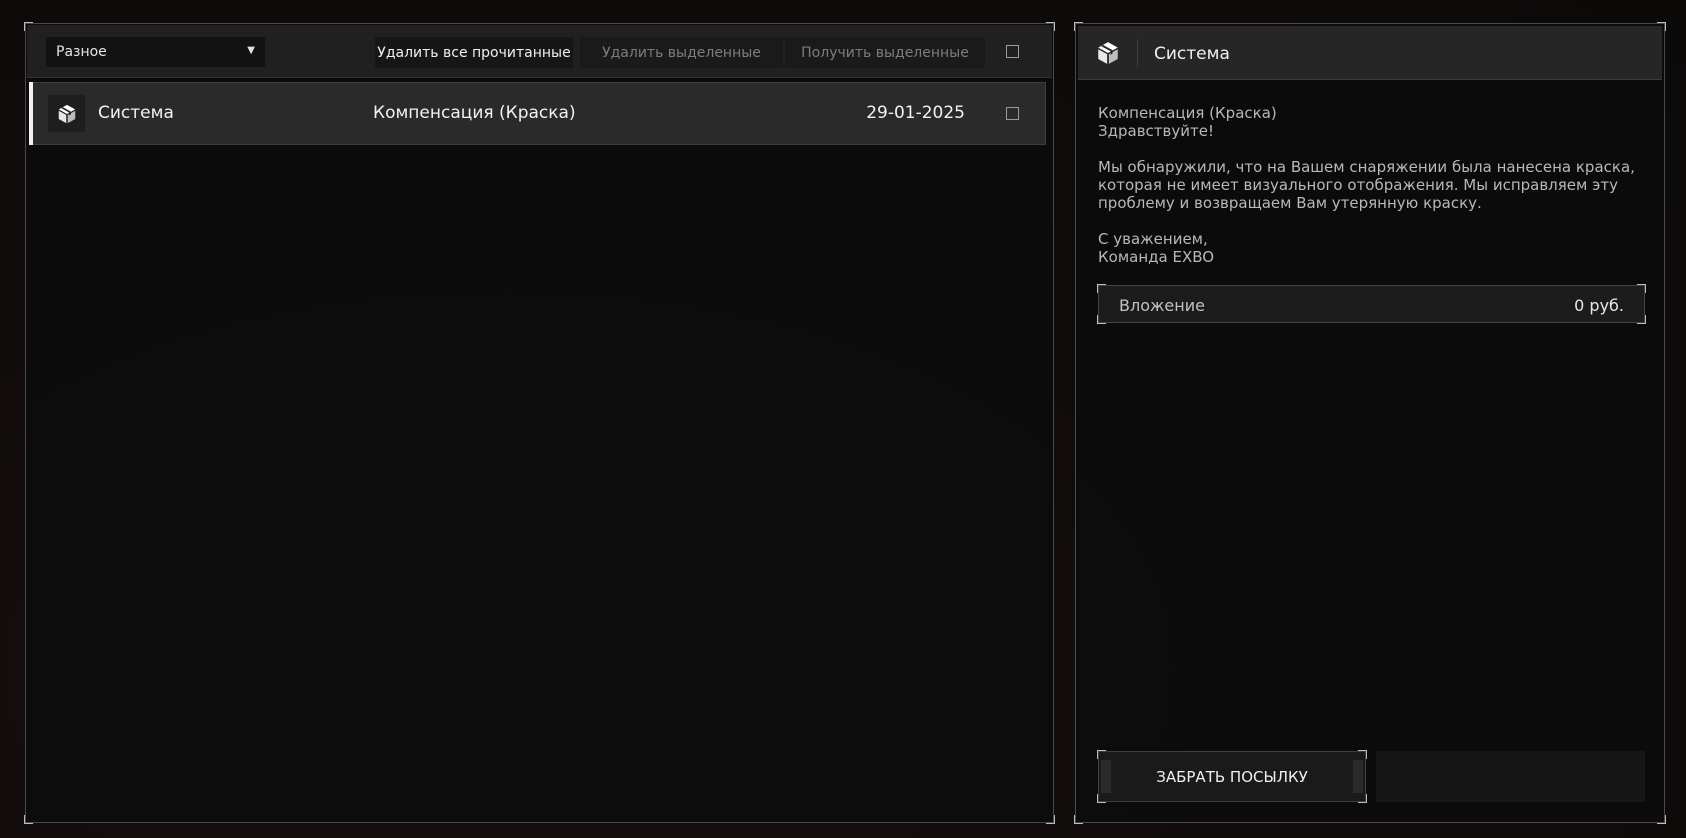 This screenshot has width=1686, height=838. Describe the element at coordinates (155, 52) in the screenshot. I see `category-select: Разное ▼` at that location.